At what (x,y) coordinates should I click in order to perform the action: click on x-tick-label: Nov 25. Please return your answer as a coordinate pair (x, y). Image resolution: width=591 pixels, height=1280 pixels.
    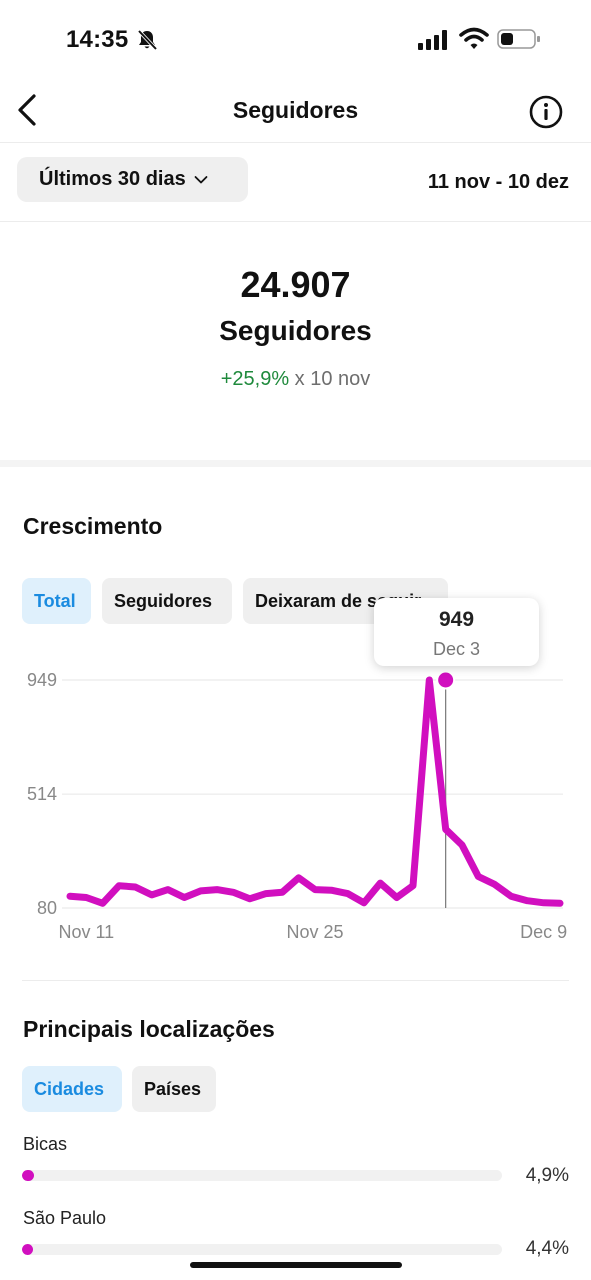
    Looking at the image, I should click on (314, 932).